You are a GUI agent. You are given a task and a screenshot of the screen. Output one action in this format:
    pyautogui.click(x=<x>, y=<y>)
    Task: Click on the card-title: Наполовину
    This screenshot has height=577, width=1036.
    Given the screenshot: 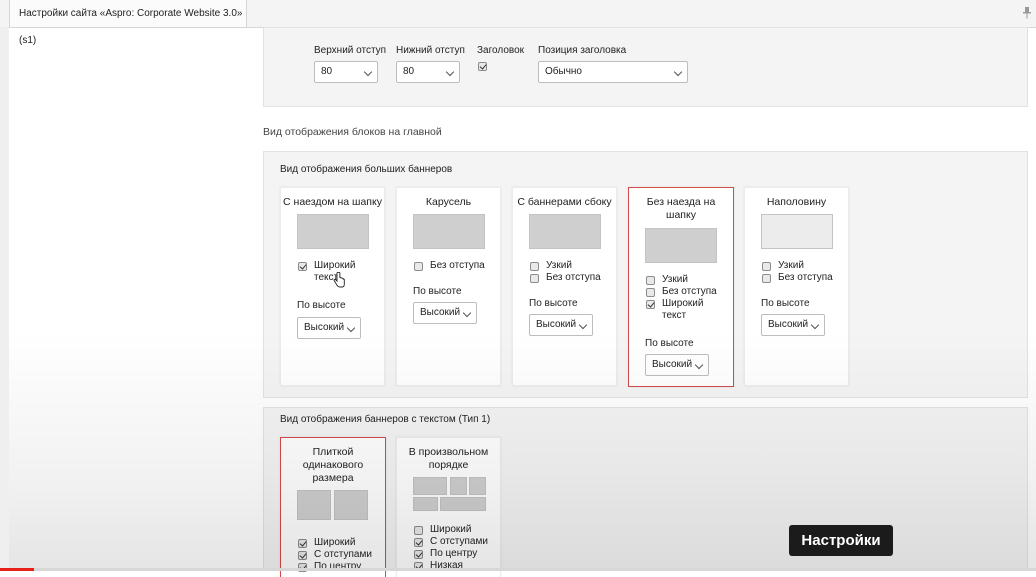 What is the action you would take?
    pyautogui.click(x=796, y=202)
    